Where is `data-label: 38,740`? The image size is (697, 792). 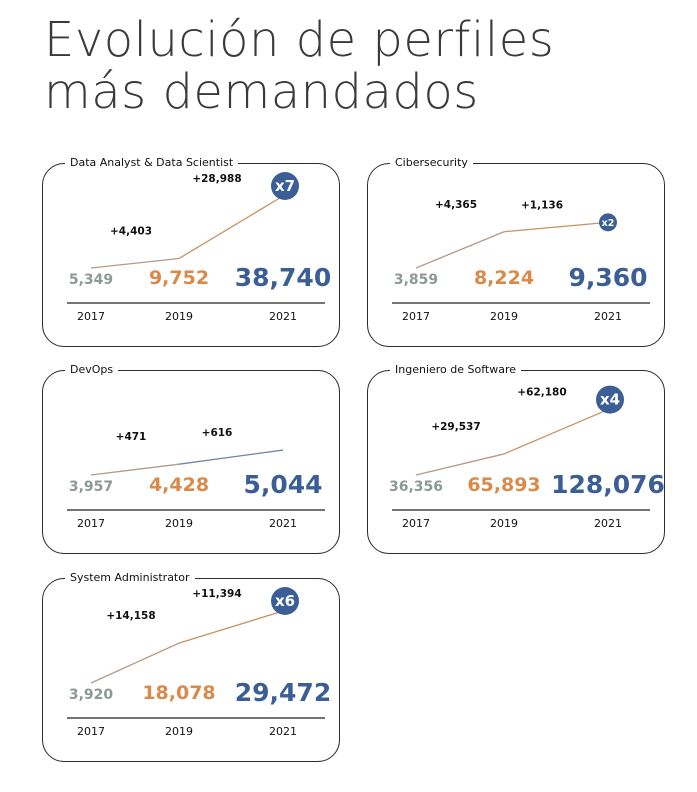 data-label: 38,740 is located at coordinates (283, 277).